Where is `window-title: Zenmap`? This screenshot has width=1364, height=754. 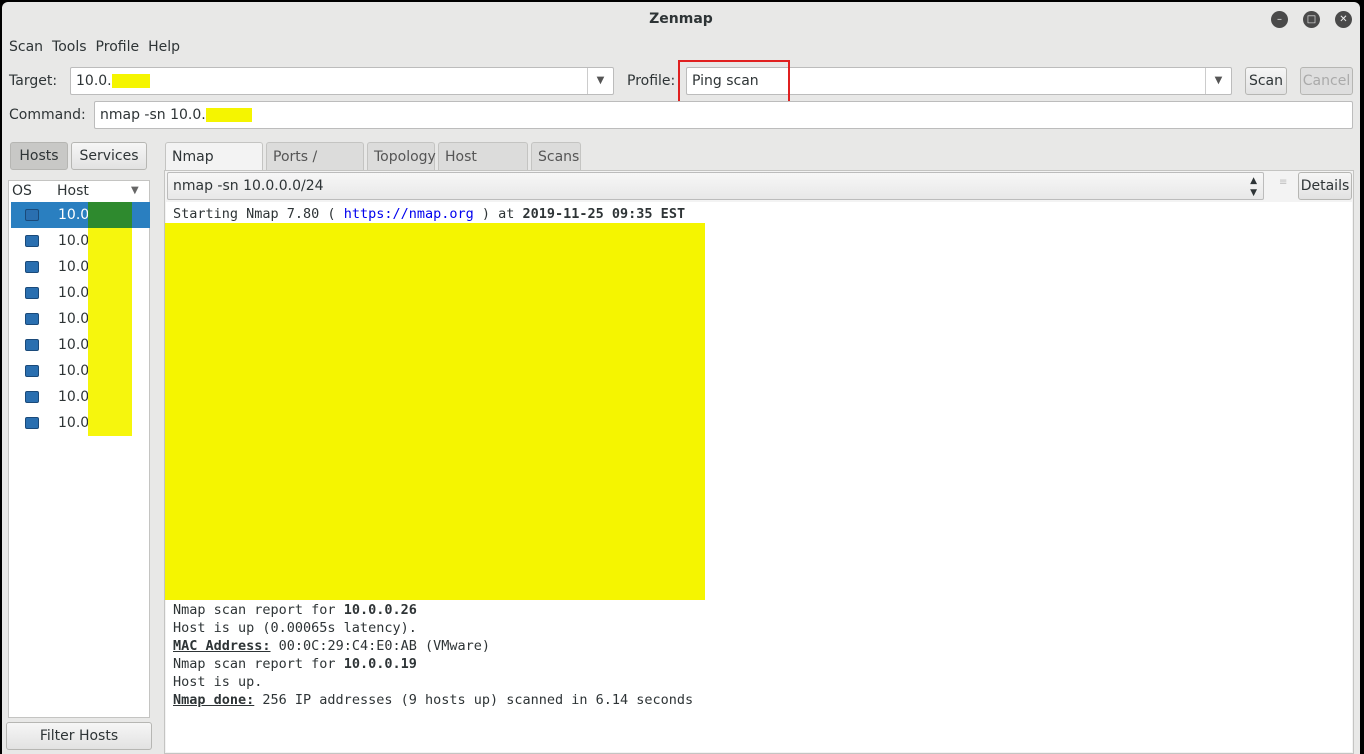 window-title: Zenmap is located at coordinates (681, 19).